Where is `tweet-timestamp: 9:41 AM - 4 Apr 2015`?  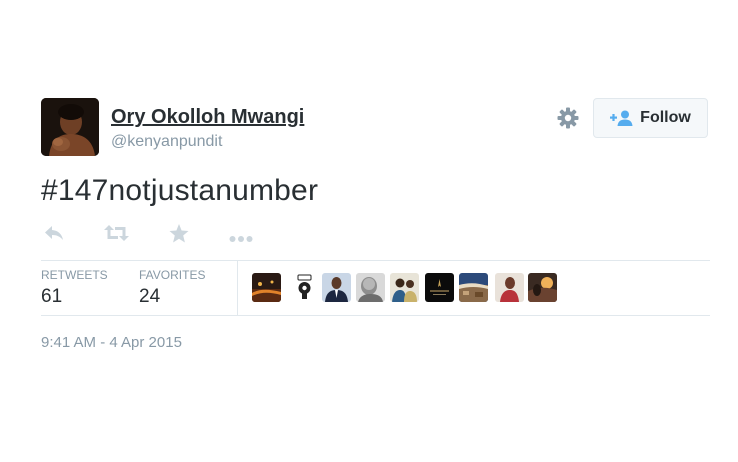
tweet-timestamp: 9:41 AM - 4 Apr 2015 is located at coordinates (111, 342).